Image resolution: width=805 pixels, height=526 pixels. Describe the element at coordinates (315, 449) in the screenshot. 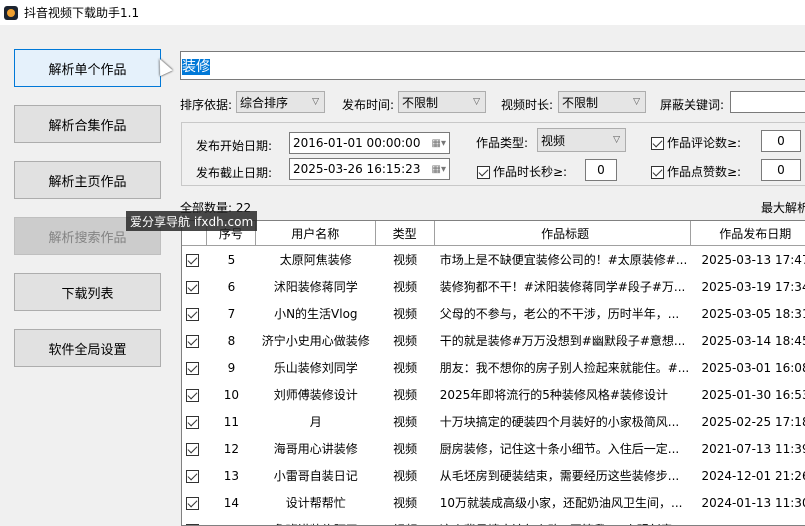

I see `row-user: 海哥用心讲装修` at that location.